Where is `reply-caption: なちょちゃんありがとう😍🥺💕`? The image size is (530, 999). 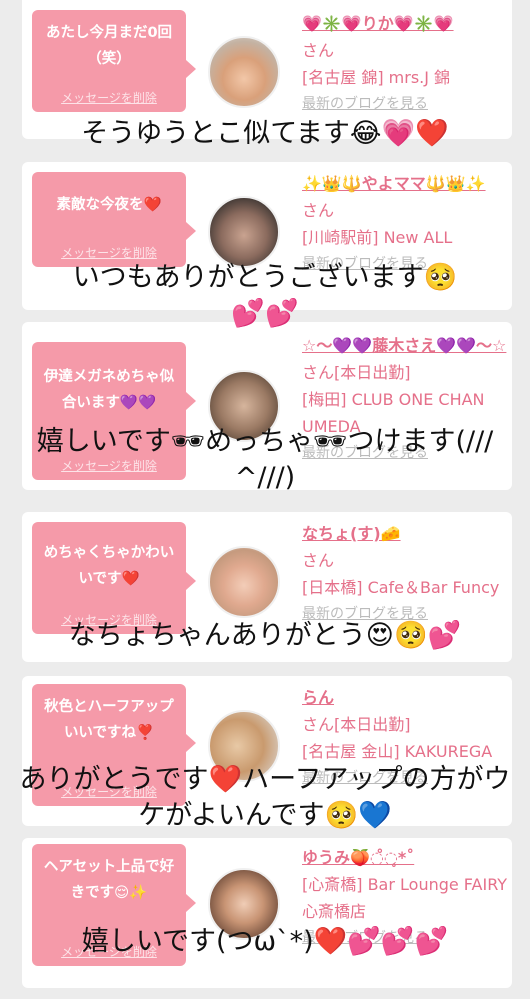
reply-caption: なちょちゃんありがとう😍🥺💕 is located at coordinates (265, 635).